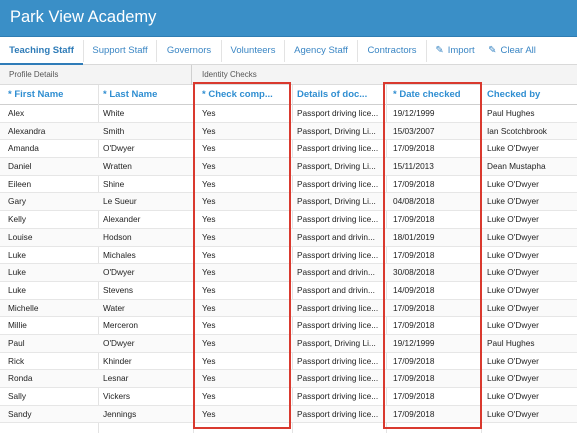 The image size is (577, 433). I want to click on cell-first-name: Rick, so click(52, 361).